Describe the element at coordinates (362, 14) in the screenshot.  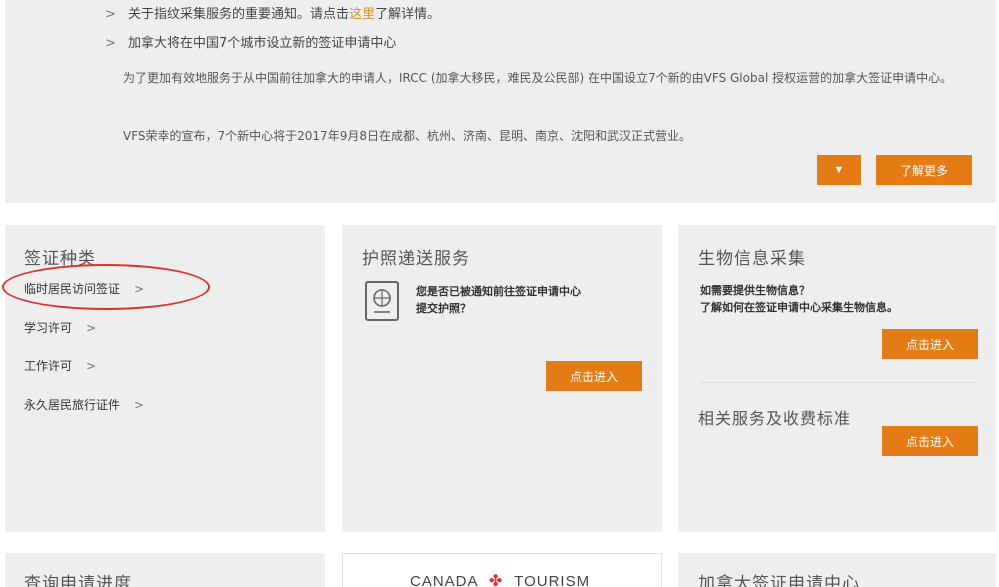
I see `here-link: 这里` at that location.